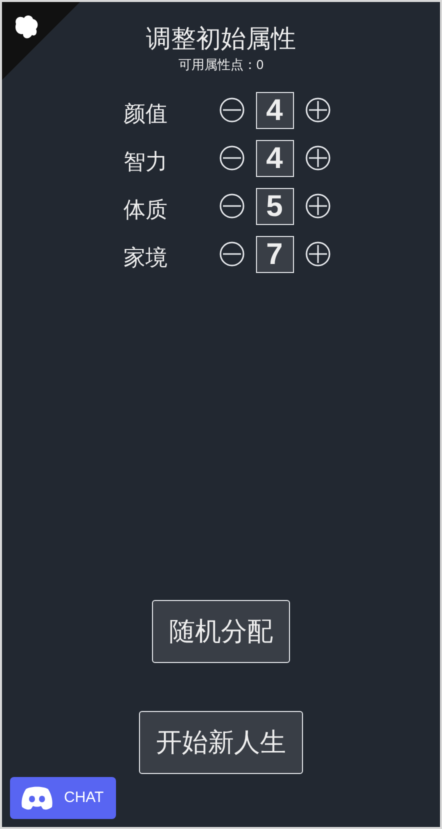  Describe the element at coordinates (221, 742) in the screenshot. I see `start-button: 开始新人生` at that location.